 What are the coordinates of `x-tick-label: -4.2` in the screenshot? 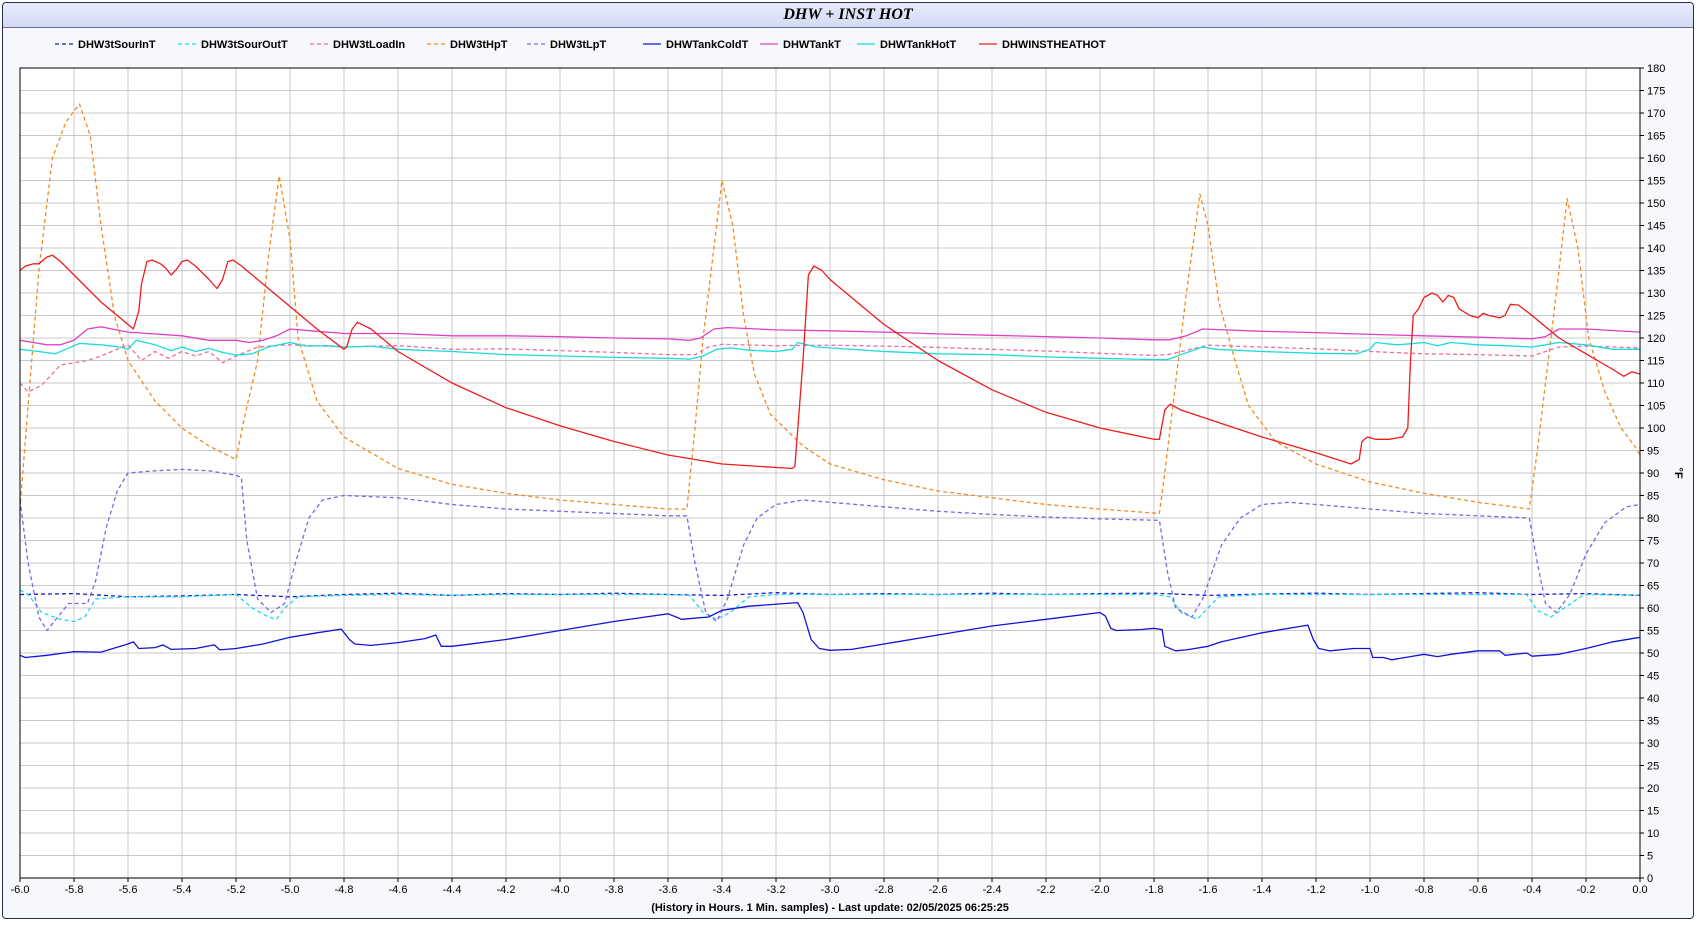 It's located at (506, 890).